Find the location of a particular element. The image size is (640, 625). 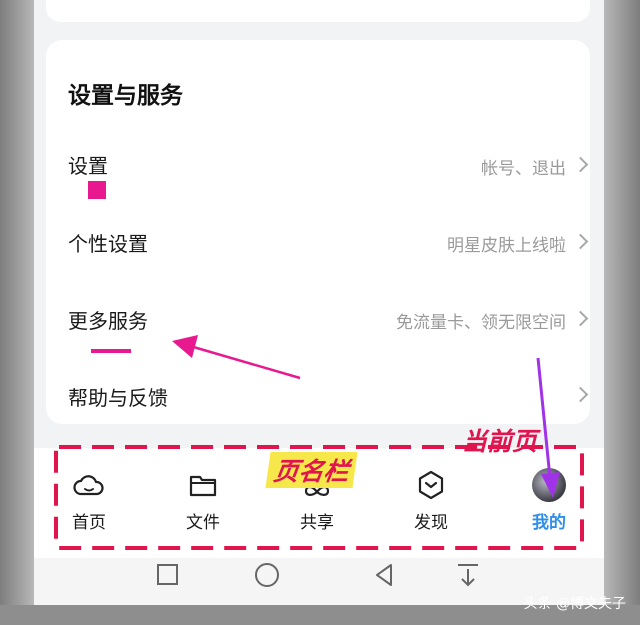

pink-arrow is located at coordinates (236, 357).